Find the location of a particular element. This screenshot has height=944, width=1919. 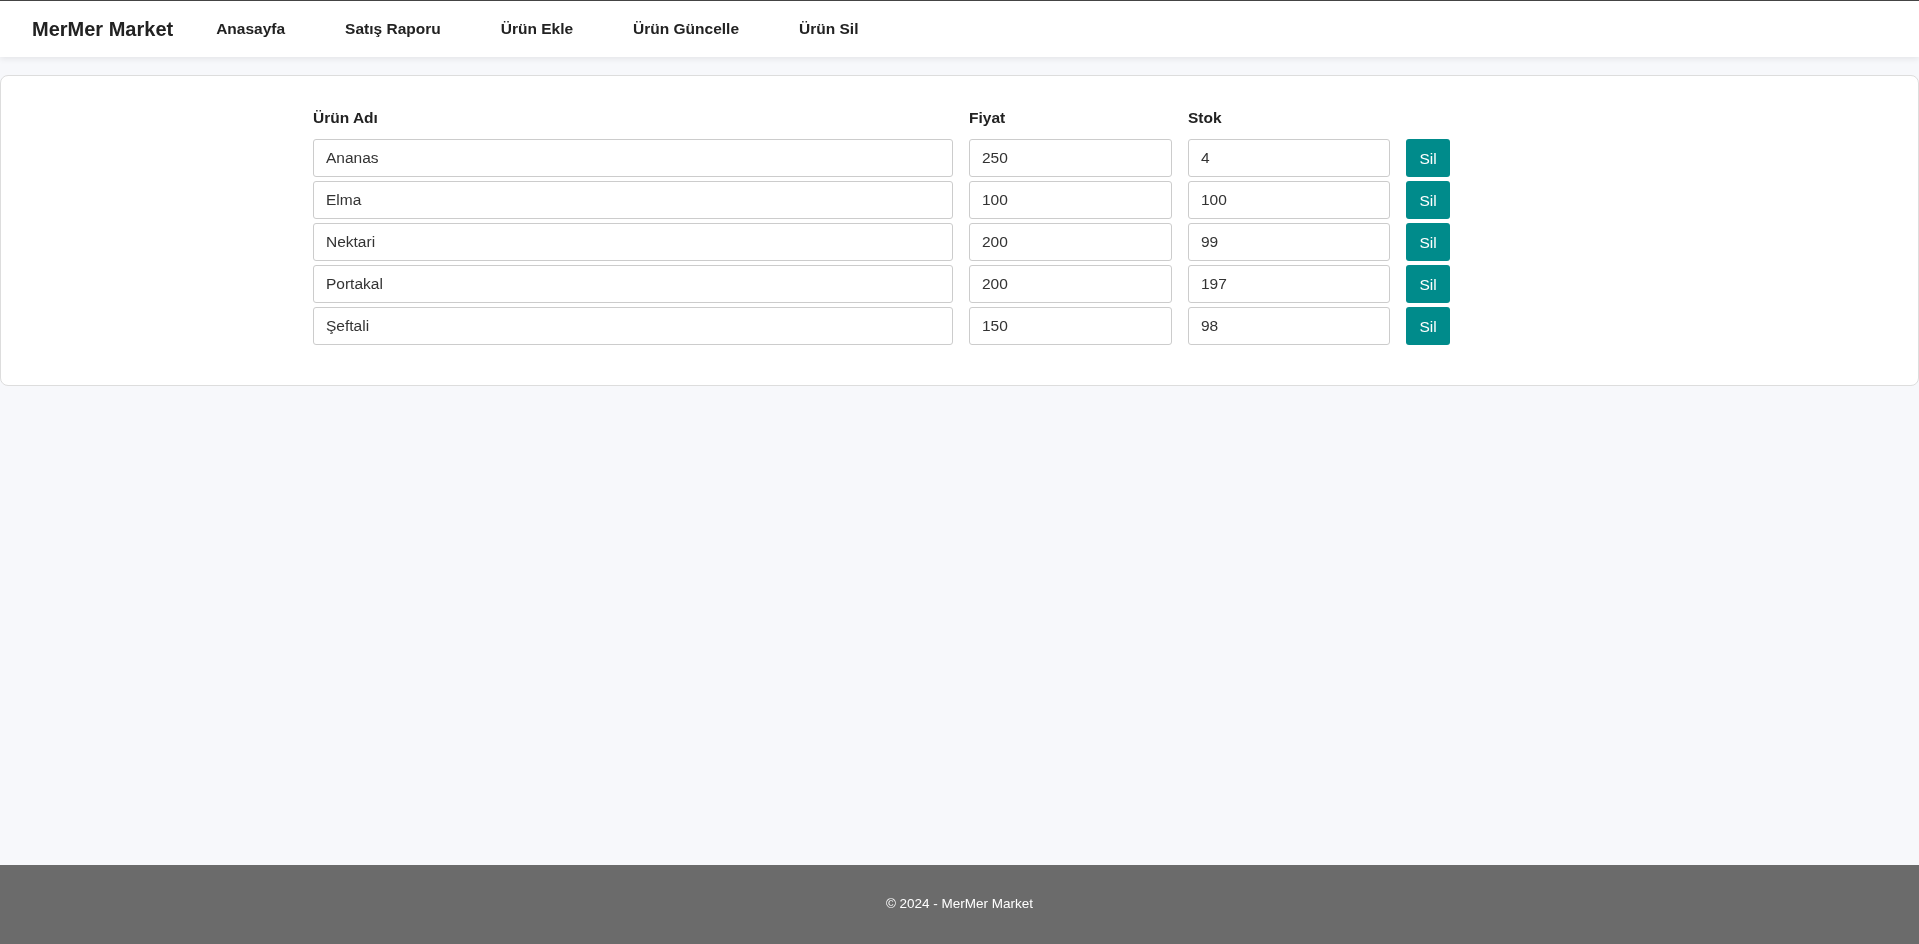

nav-link: Satış Raporu is located at coordinates (393, 29).